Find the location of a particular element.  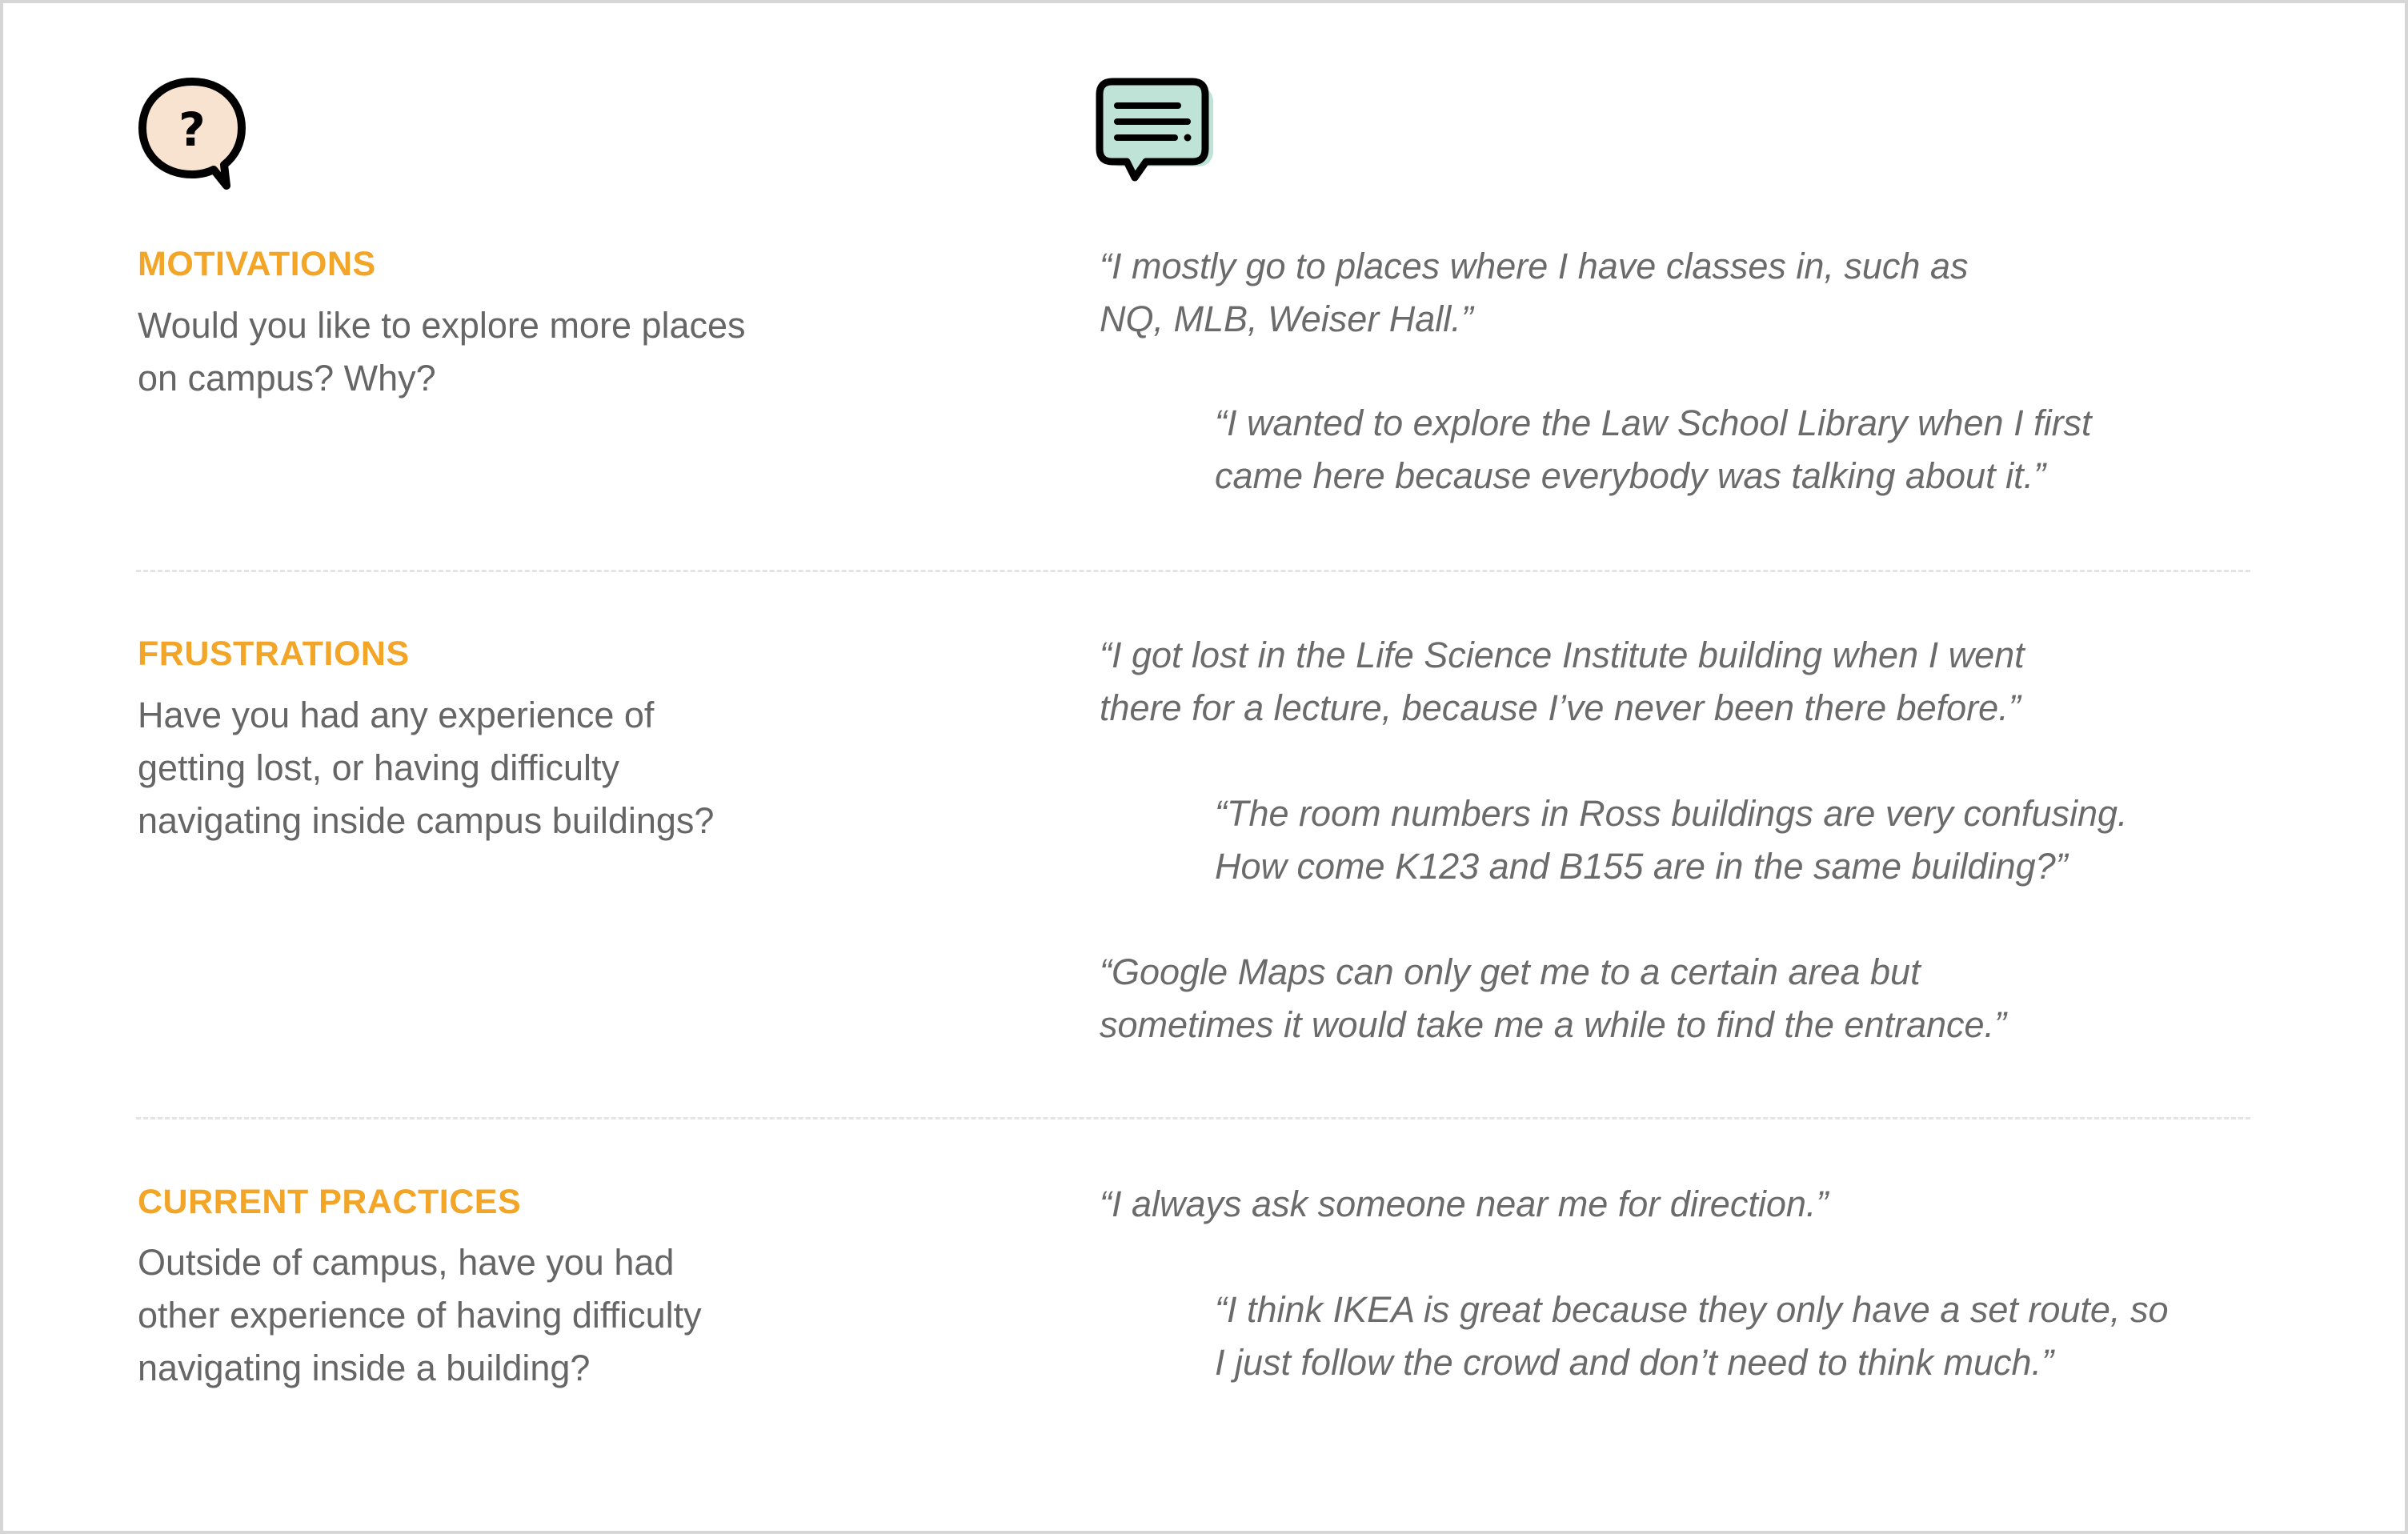

question-mark: ? is located at coordinates (192, 130).